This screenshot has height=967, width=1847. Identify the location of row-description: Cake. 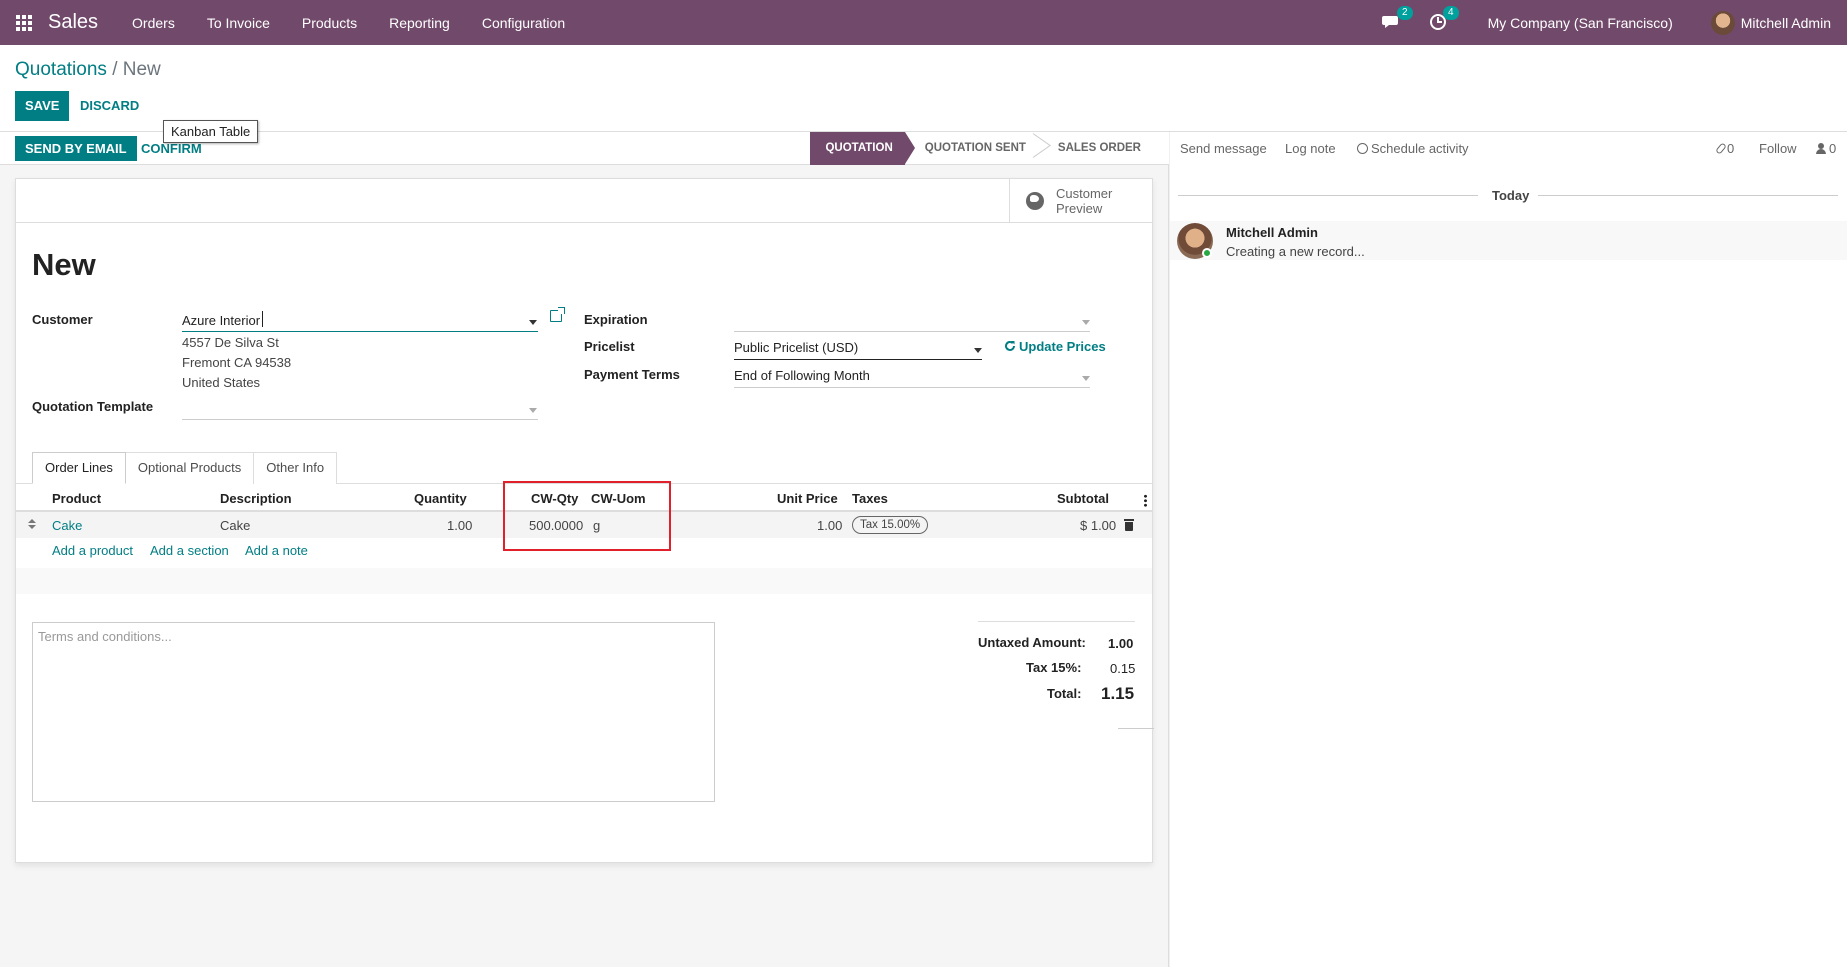
(235, 525).